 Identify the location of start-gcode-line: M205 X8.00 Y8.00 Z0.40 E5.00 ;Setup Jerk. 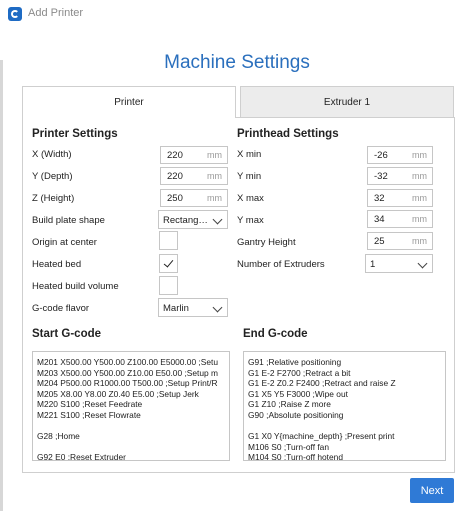
(118, 393).